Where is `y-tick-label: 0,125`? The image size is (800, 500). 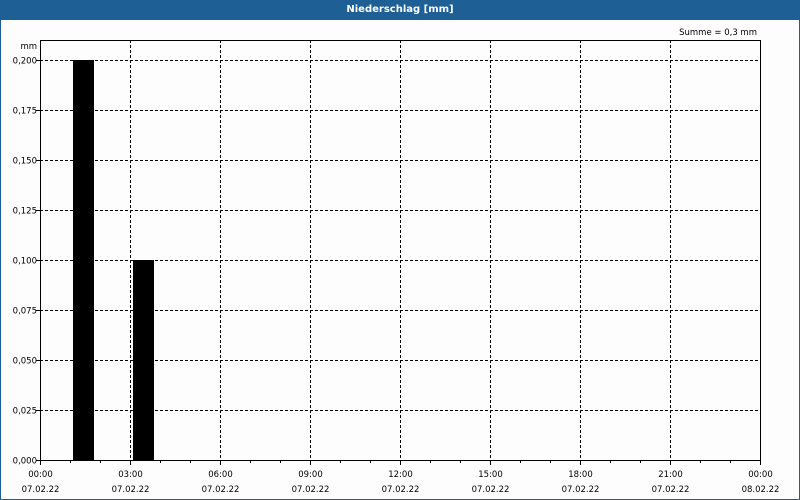 y-tick-label: 0,125 is located at coordinates (25, 212).